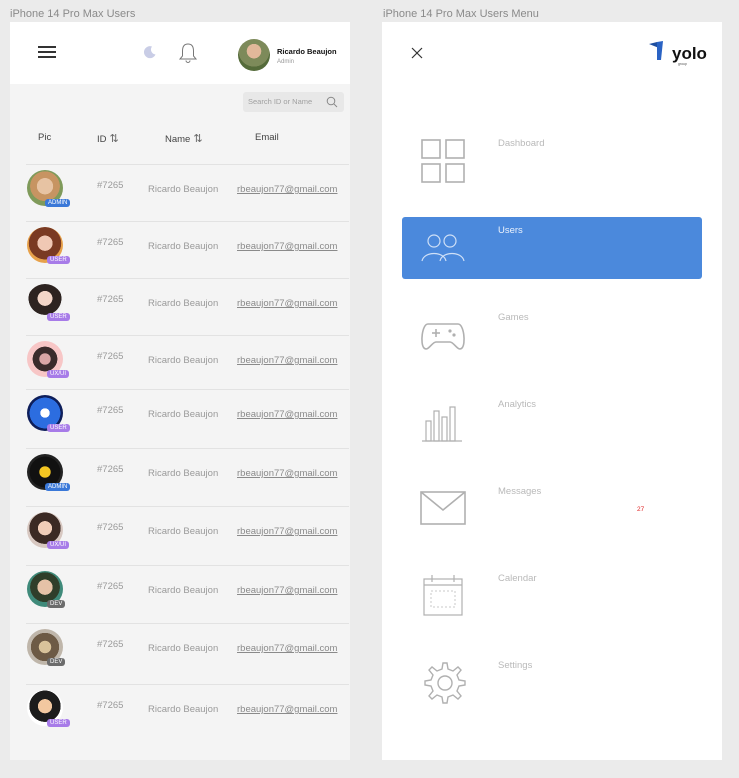  I want to click on menu-item-analytics: Analytics, so click(552, 422).